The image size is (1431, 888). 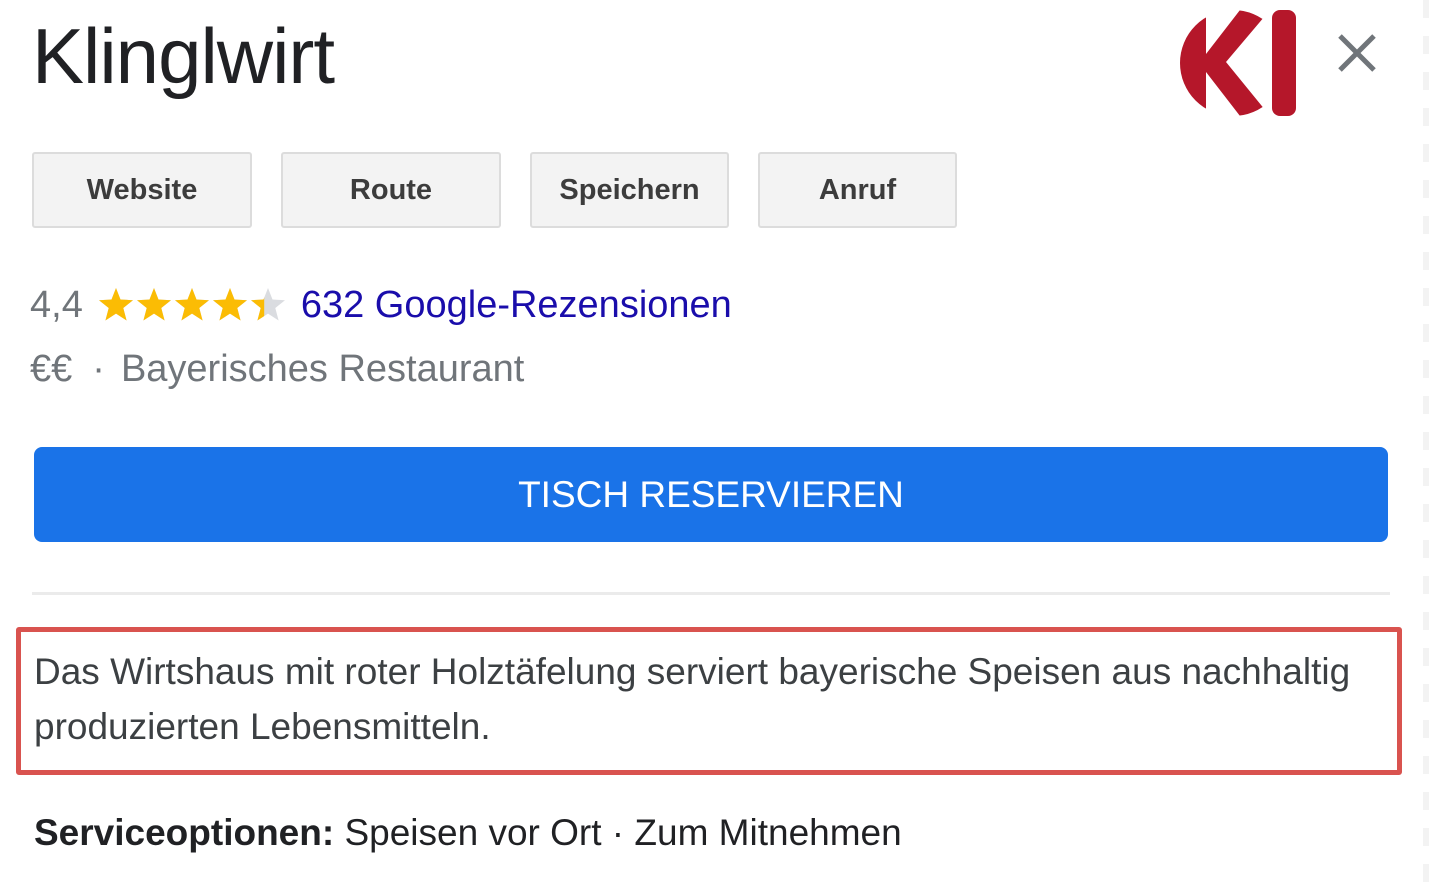 I want to click on call-button: Anruf, so click(x=857, y=190).